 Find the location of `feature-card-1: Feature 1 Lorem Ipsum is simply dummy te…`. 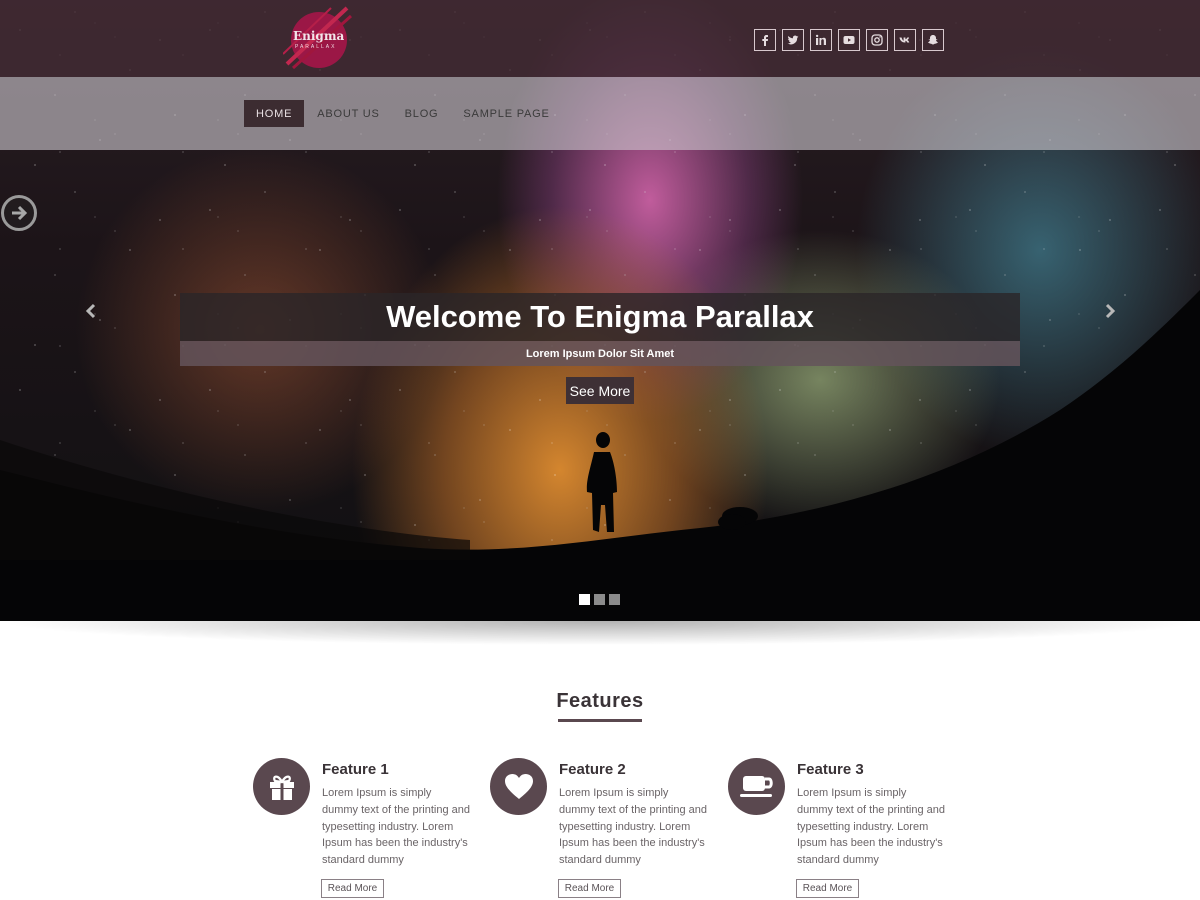

feature-card-1: Feature 1 Lorem Ipsum is simply dummy te… is located at coordinates (363, 829).